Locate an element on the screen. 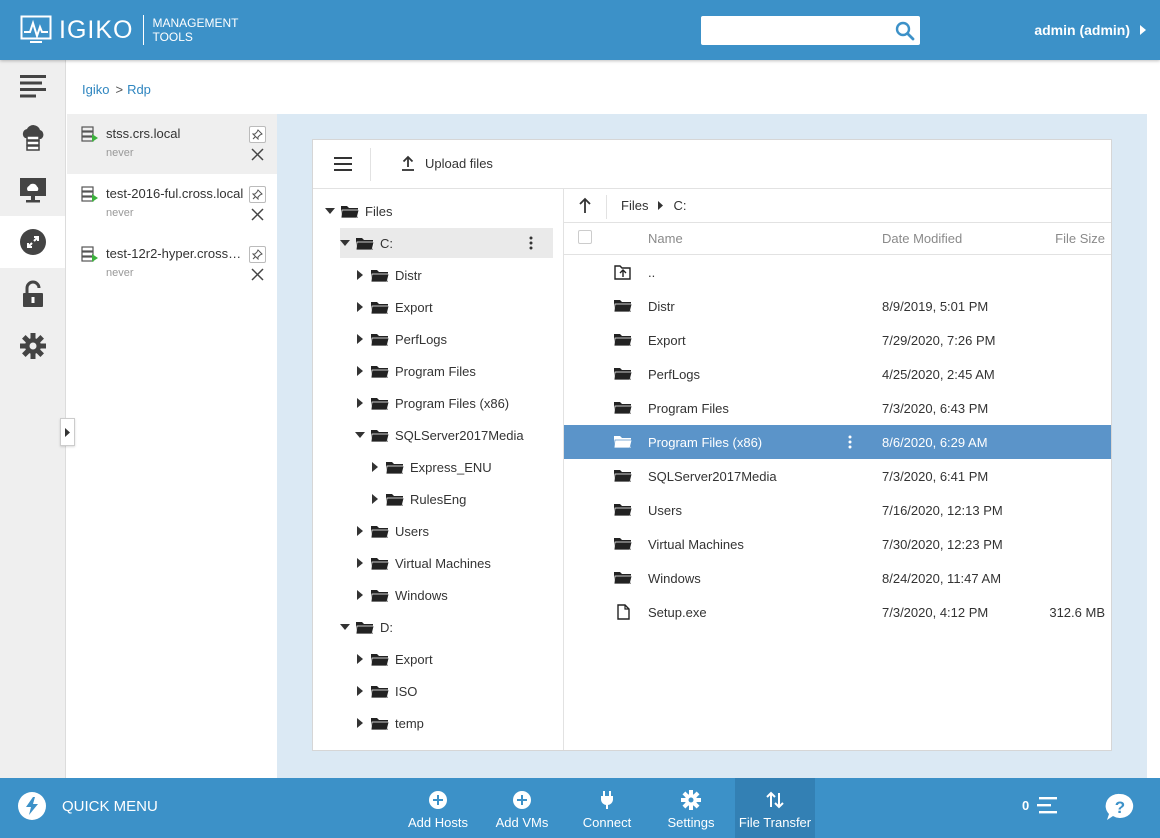  rdp-icon is located at coordinates (32, 242).